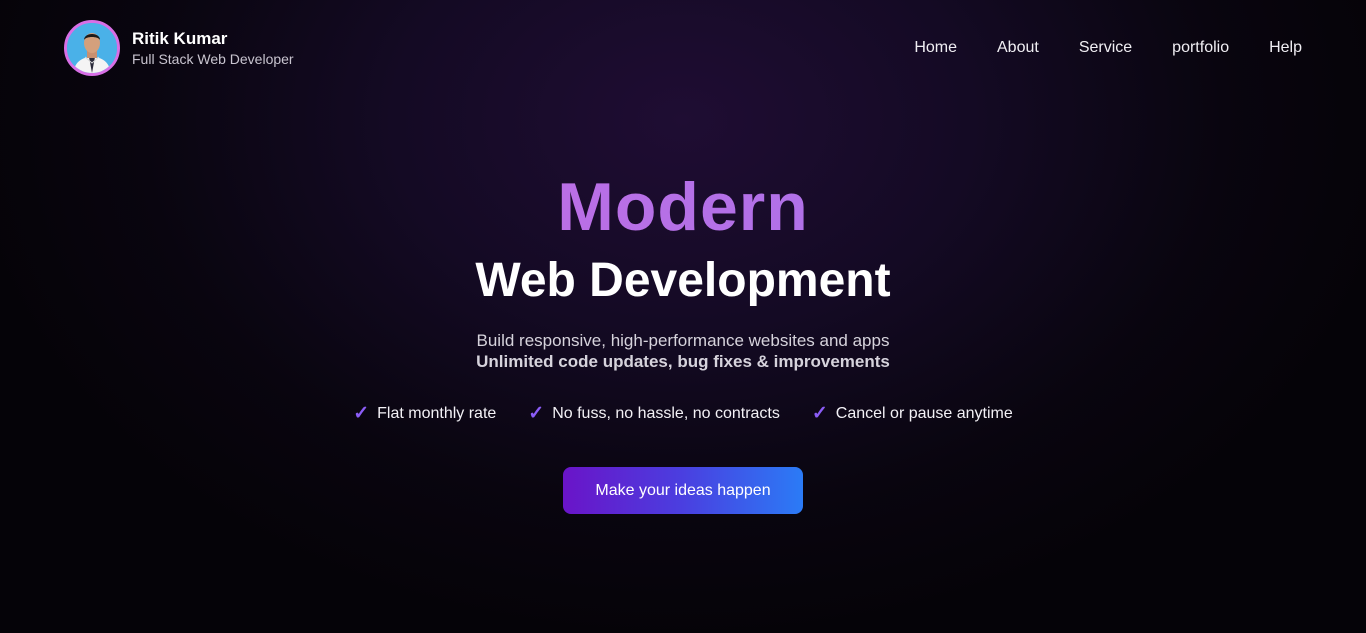 The width and height of the screenshot is (1366, 633). I want to click on feature-item: ✓ No fuss, no hassle, no contracts, so click(654, 414).